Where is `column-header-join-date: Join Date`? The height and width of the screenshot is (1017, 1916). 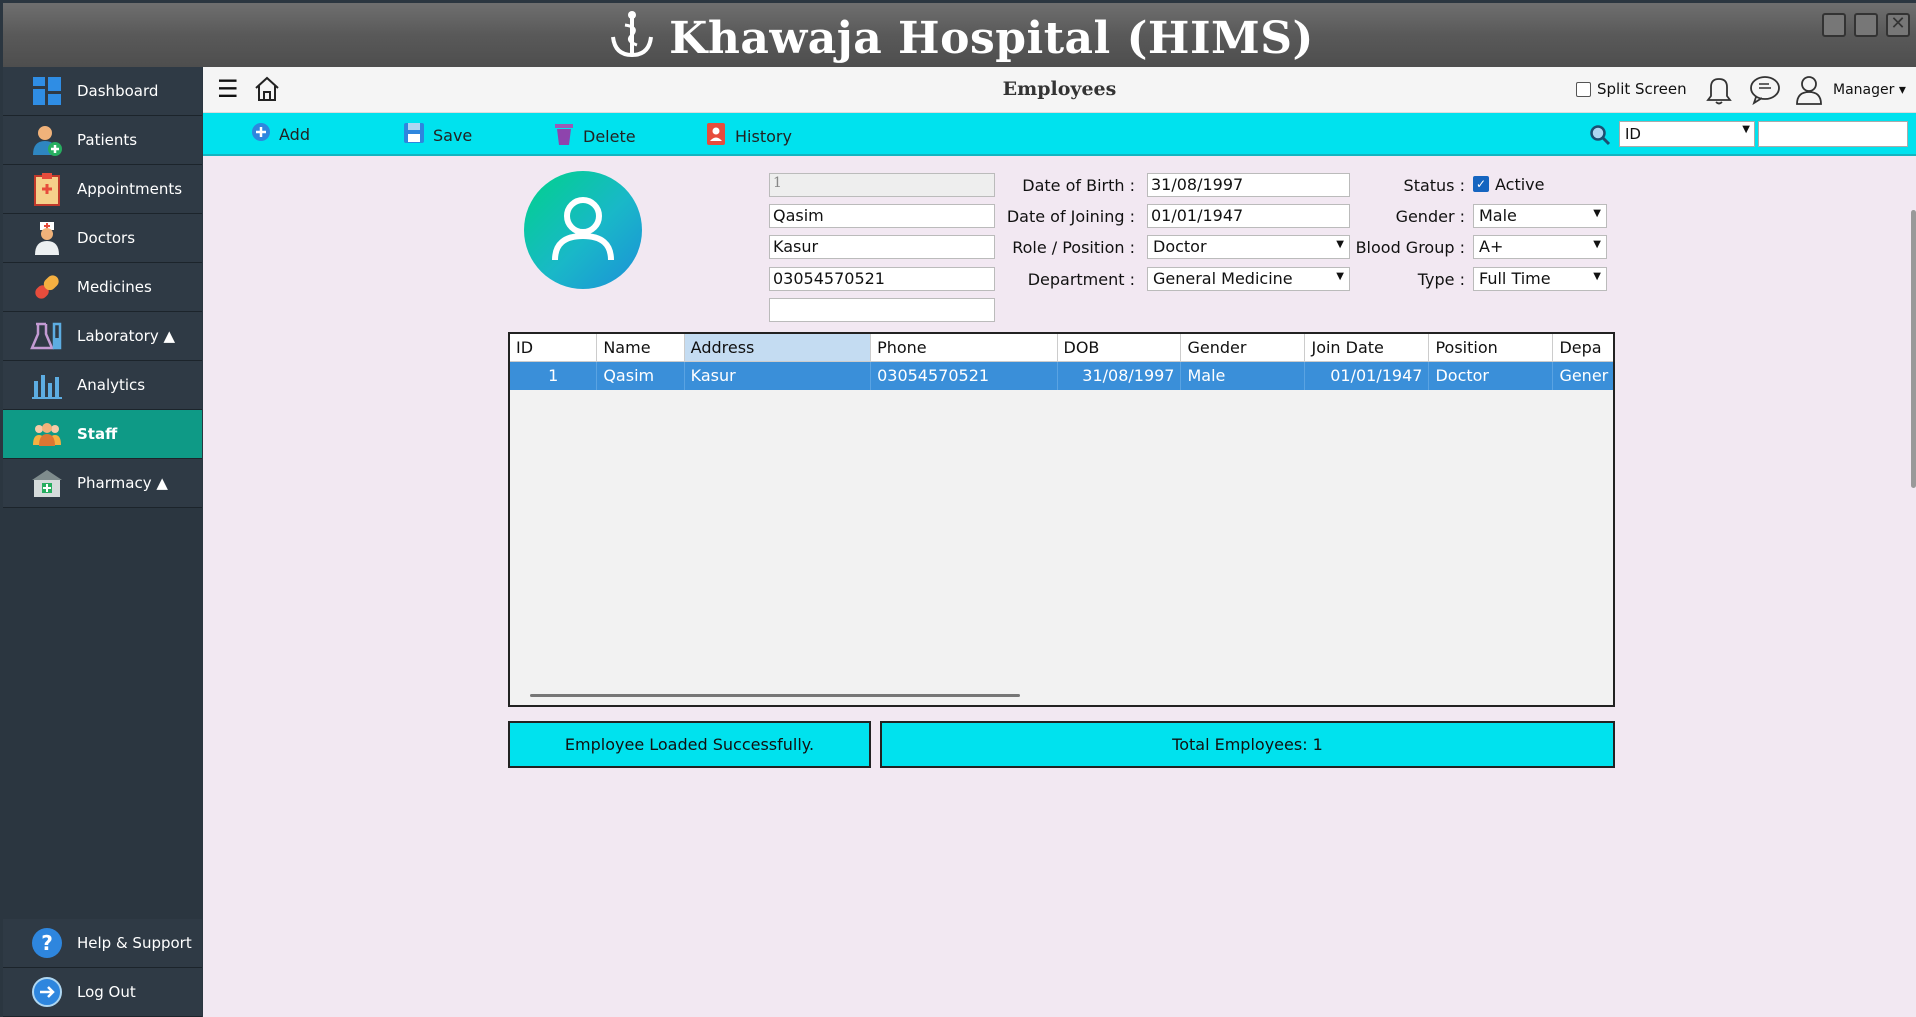
column-header-join-date: Join Date is located at coordinates (1367, 347).